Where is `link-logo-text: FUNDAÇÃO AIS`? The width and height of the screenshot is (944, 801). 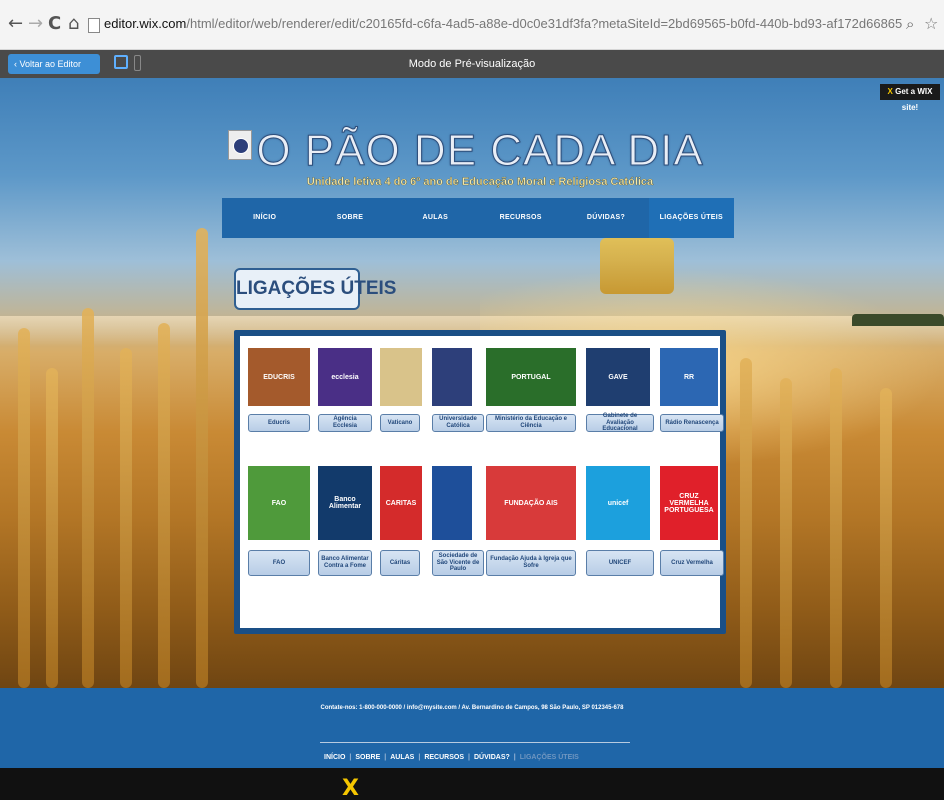
link-logo-text: FUNDAÇÃO AIS is located at coordinates (531, 503).